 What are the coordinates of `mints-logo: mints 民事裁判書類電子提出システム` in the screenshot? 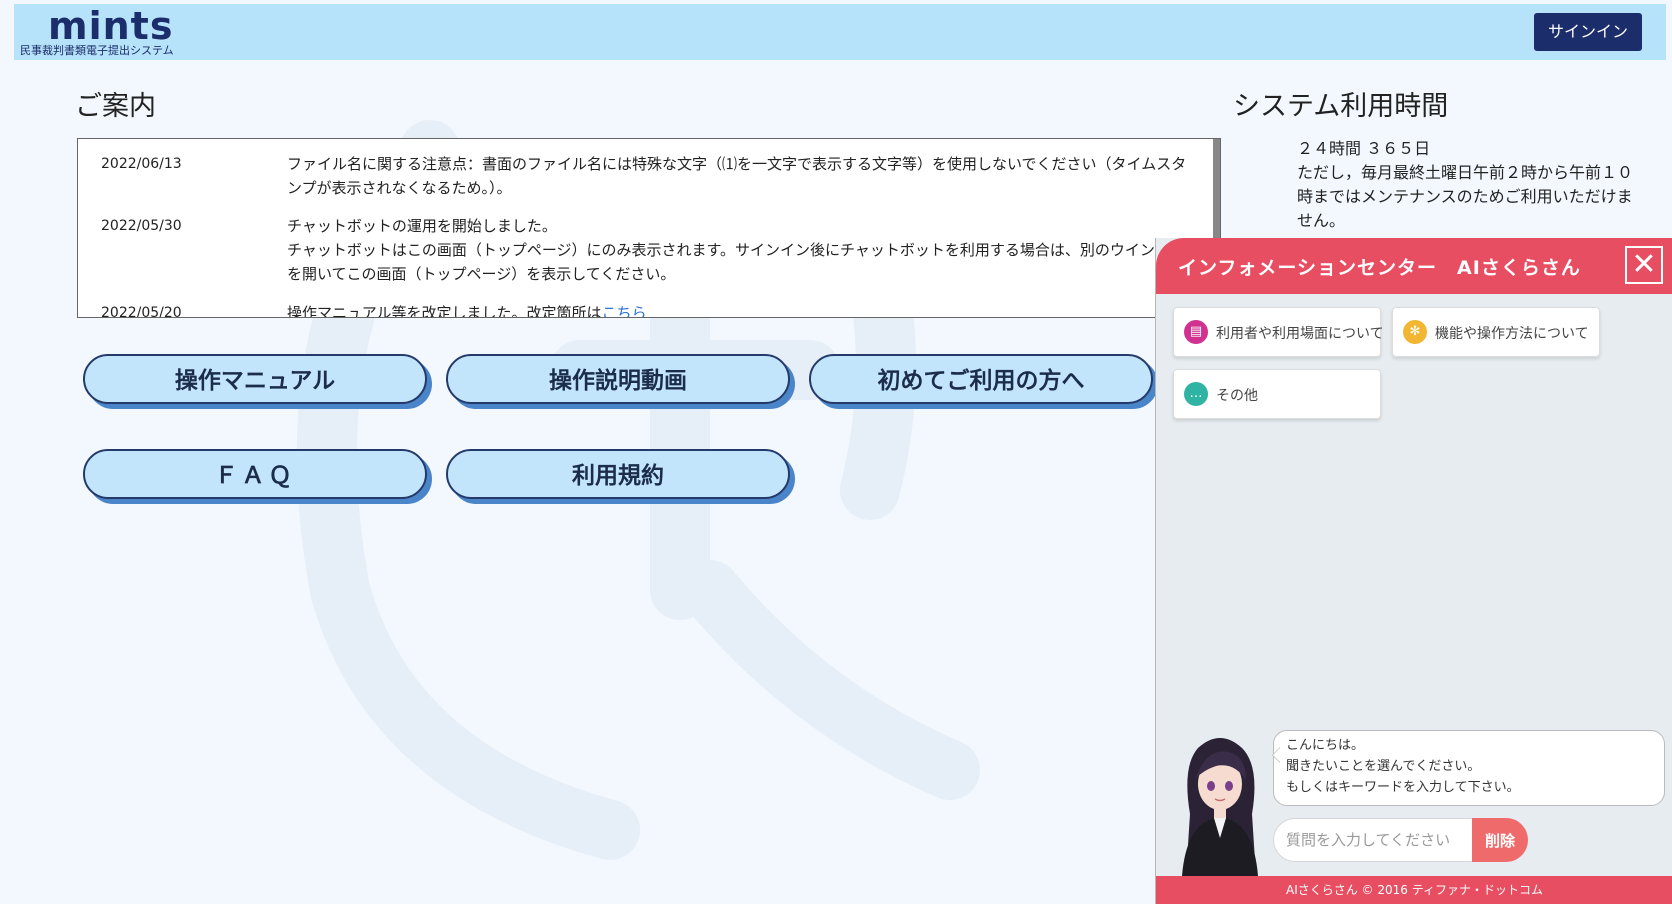 It's located at (97, 31).